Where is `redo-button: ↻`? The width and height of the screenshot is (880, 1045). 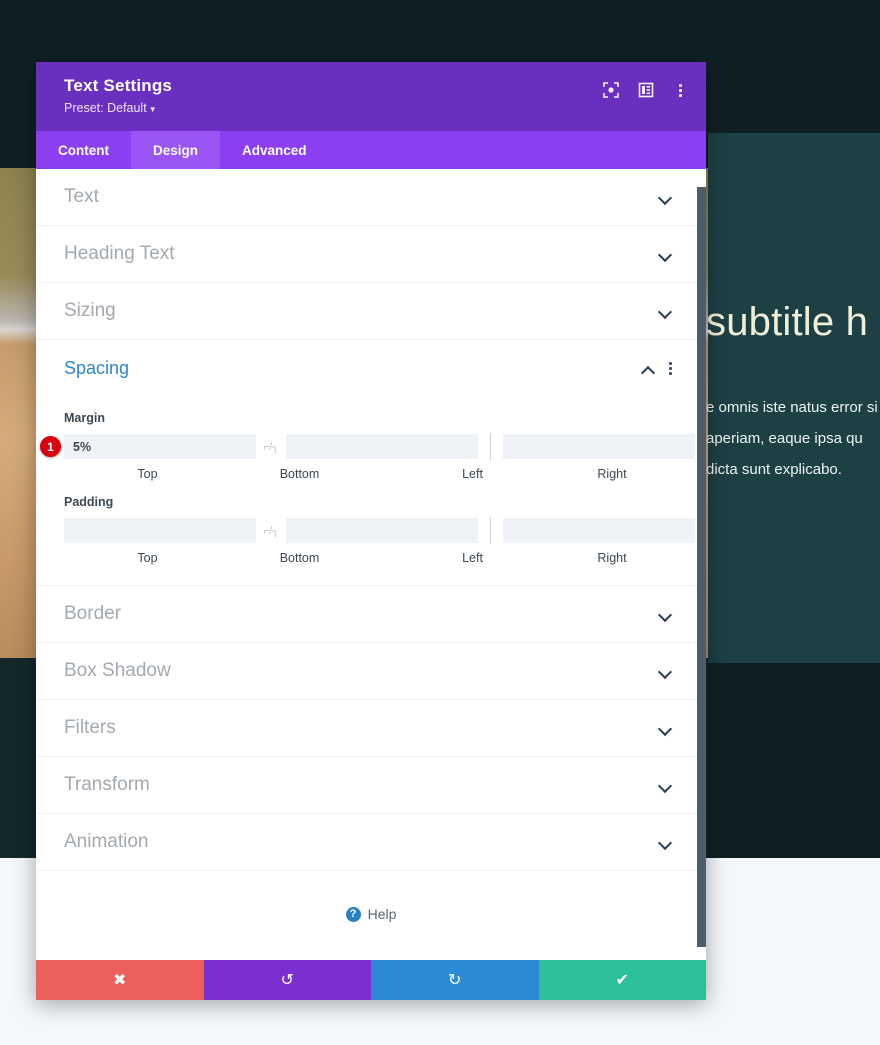 redo-button: ↻ is located at coordinates (455, 980).